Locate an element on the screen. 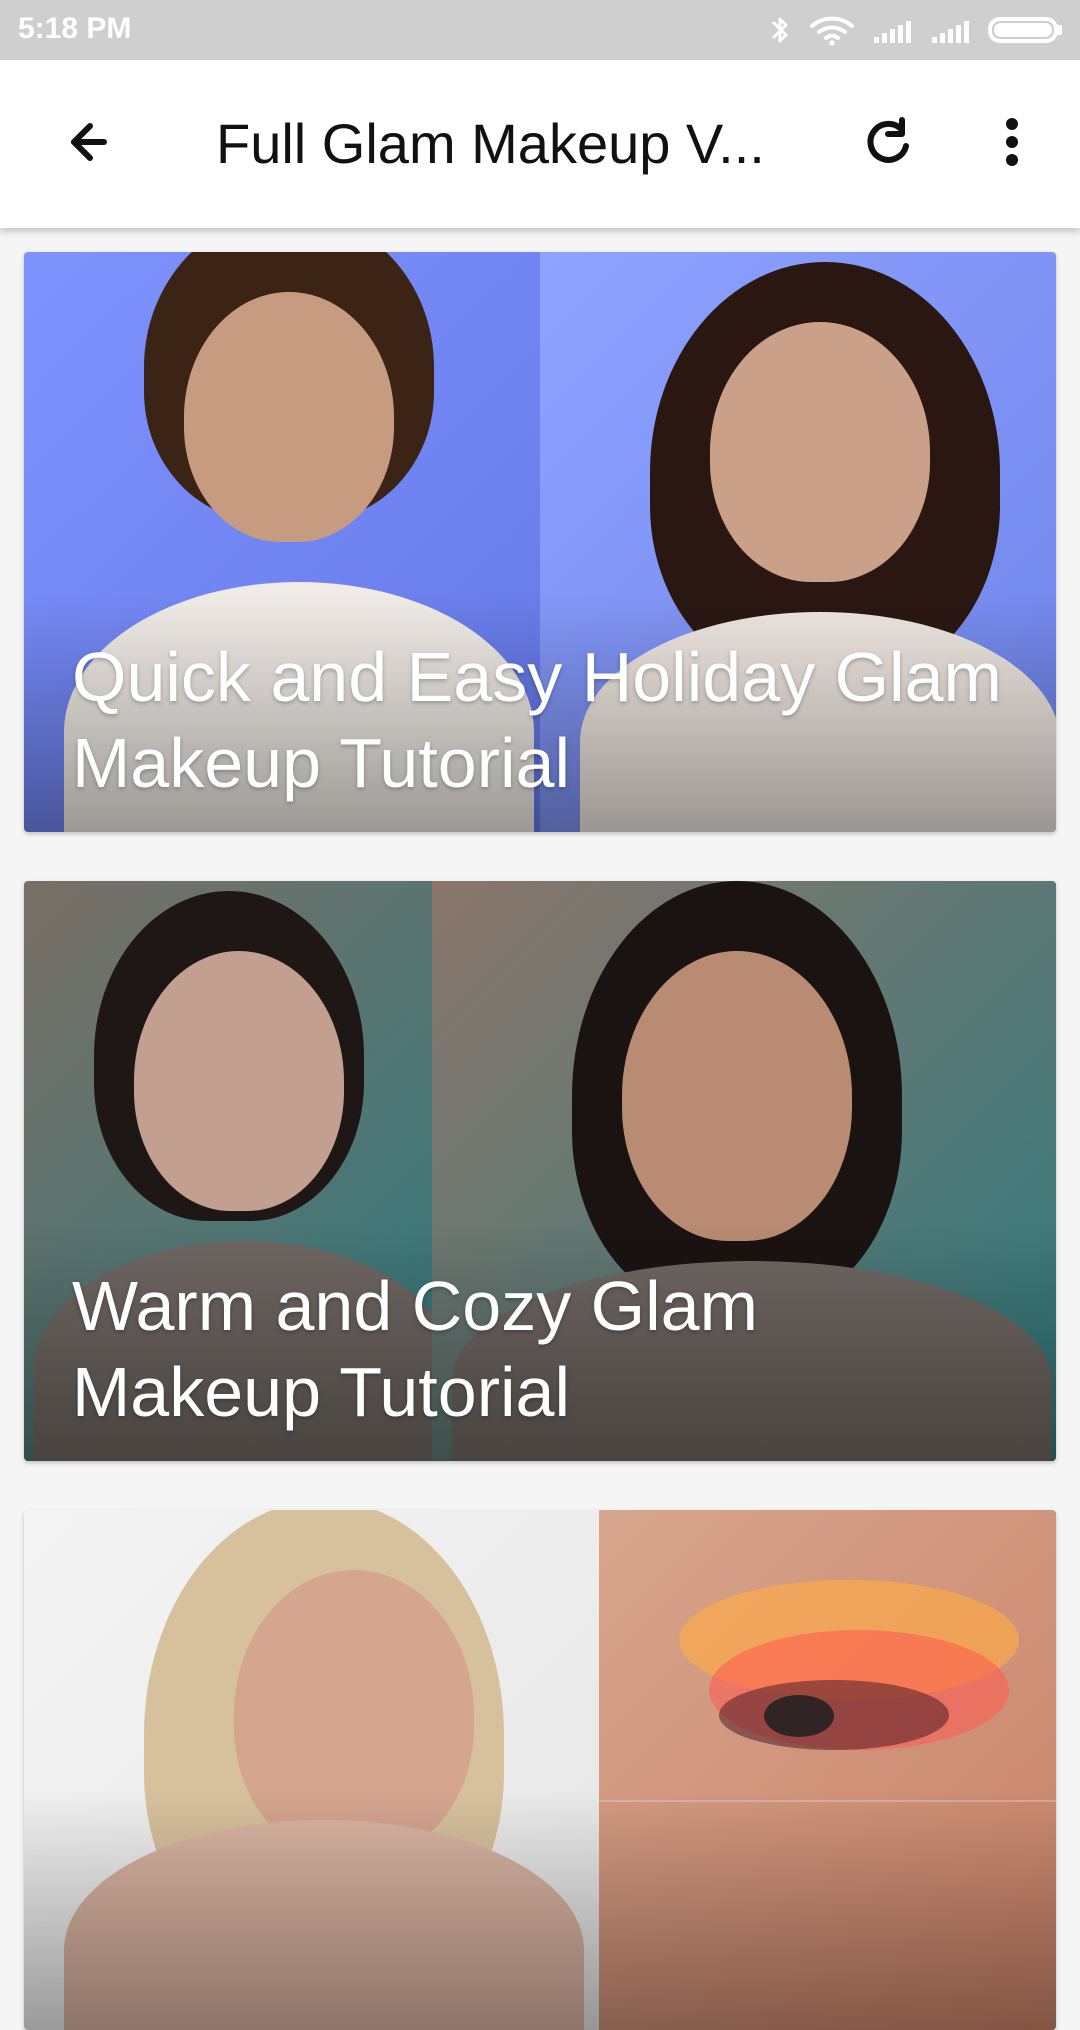 The width and height of the screenshot is (1080, 2030). status-icons is located at coordinates (916, 30).